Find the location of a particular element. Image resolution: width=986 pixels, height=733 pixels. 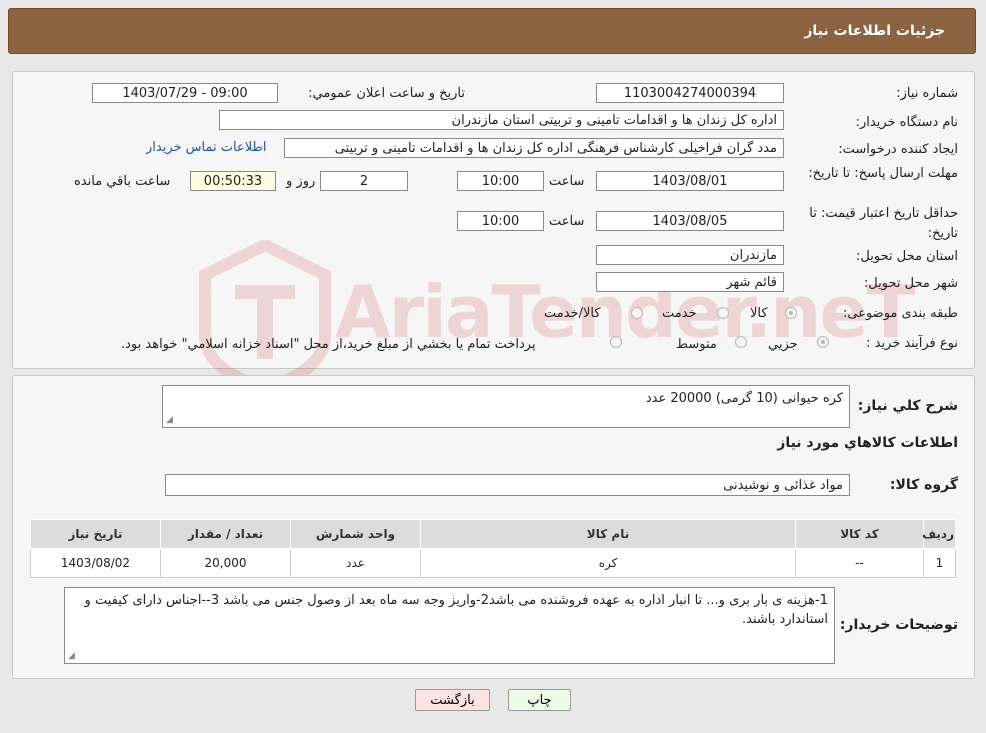

city-label: شهر محل تحويل: is located at coordinates (910, 283).